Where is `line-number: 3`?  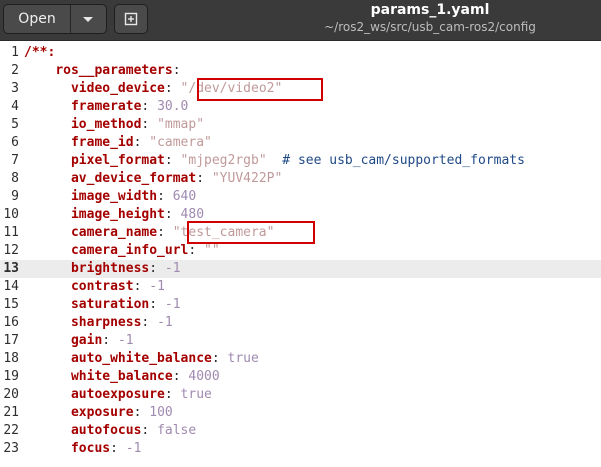
line-number: 3 is located at coordinates (15, 88).